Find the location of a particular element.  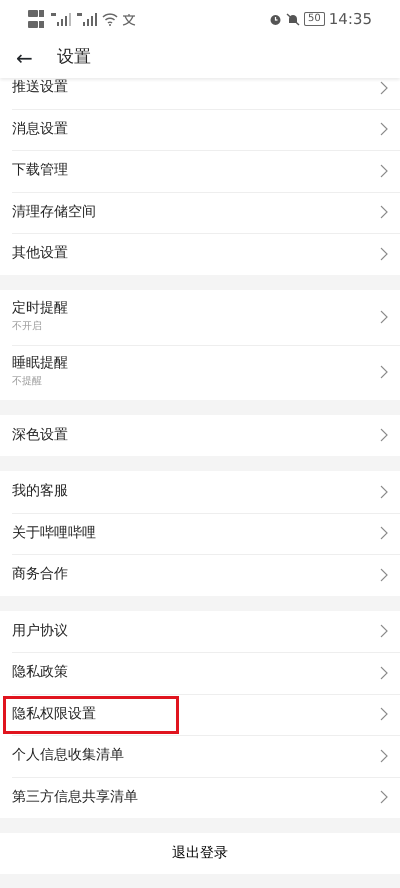

row-label: 深色设置 is located at coordinates (40, 435).